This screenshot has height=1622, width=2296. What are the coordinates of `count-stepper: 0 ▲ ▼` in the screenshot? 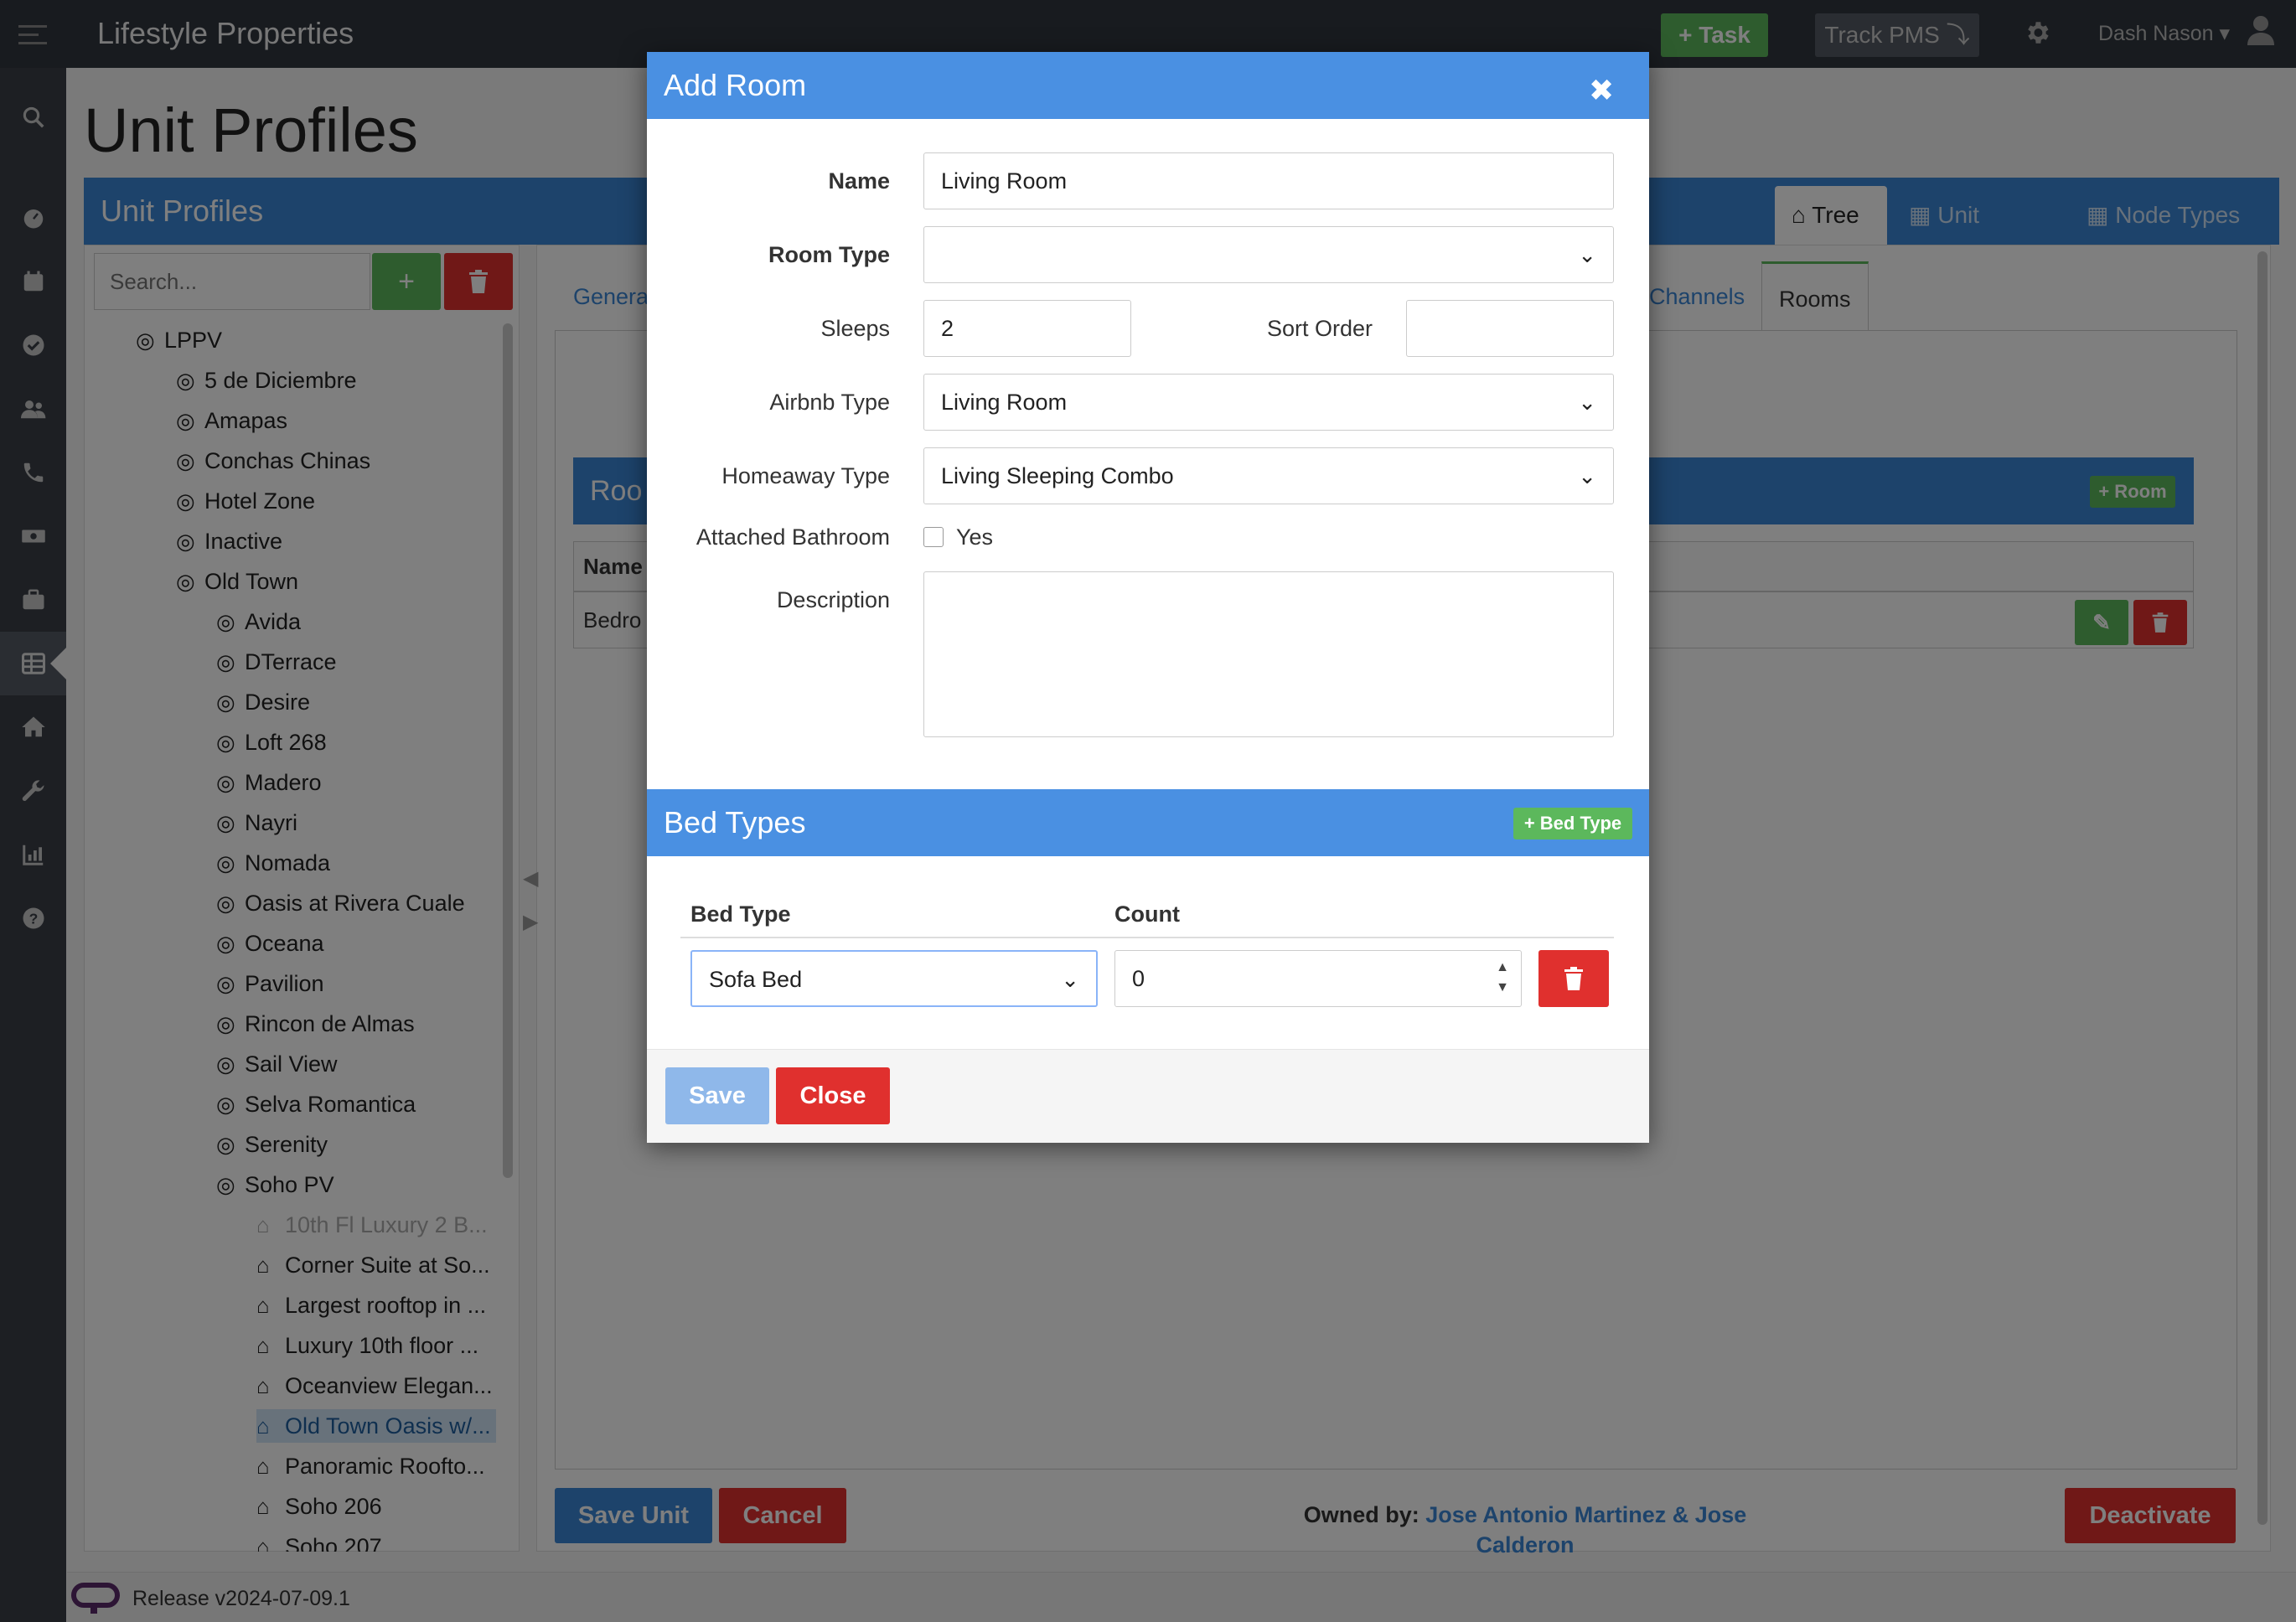 It's located at (1318, 978).